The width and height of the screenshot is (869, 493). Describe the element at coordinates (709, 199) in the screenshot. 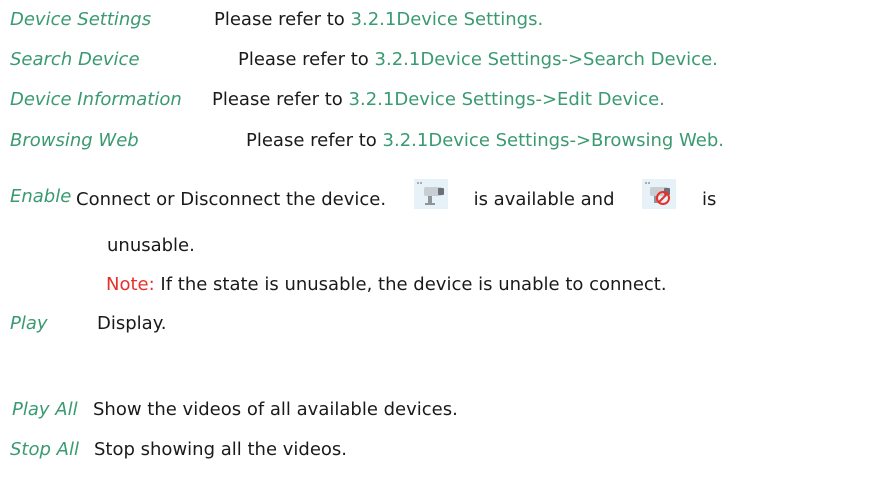

I see `enable-text-after: is` at that location.